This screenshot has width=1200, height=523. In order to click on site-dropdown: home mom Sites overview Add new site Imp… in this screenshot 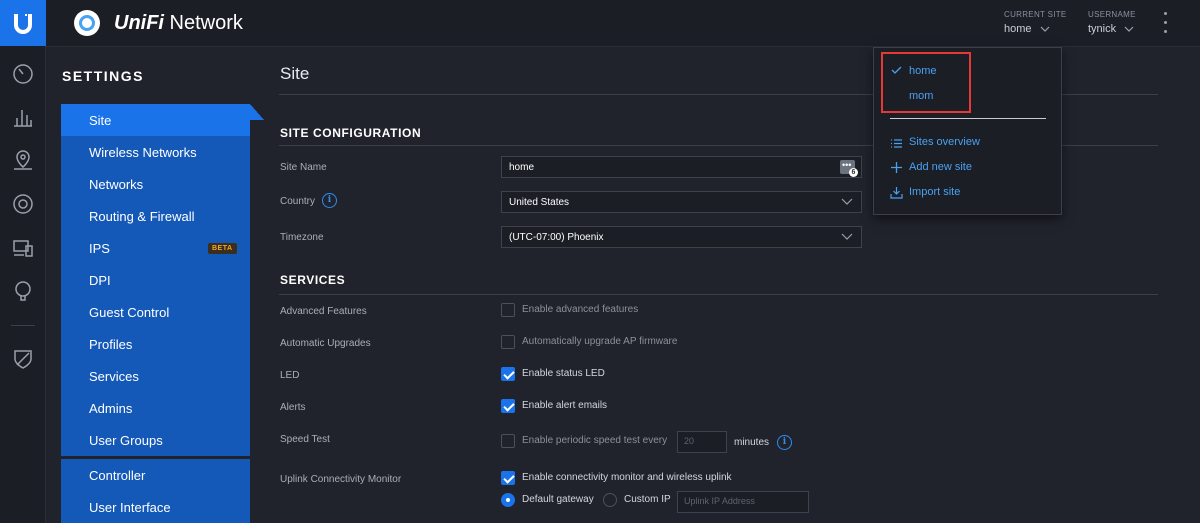, I will do `click(967, 131)`.